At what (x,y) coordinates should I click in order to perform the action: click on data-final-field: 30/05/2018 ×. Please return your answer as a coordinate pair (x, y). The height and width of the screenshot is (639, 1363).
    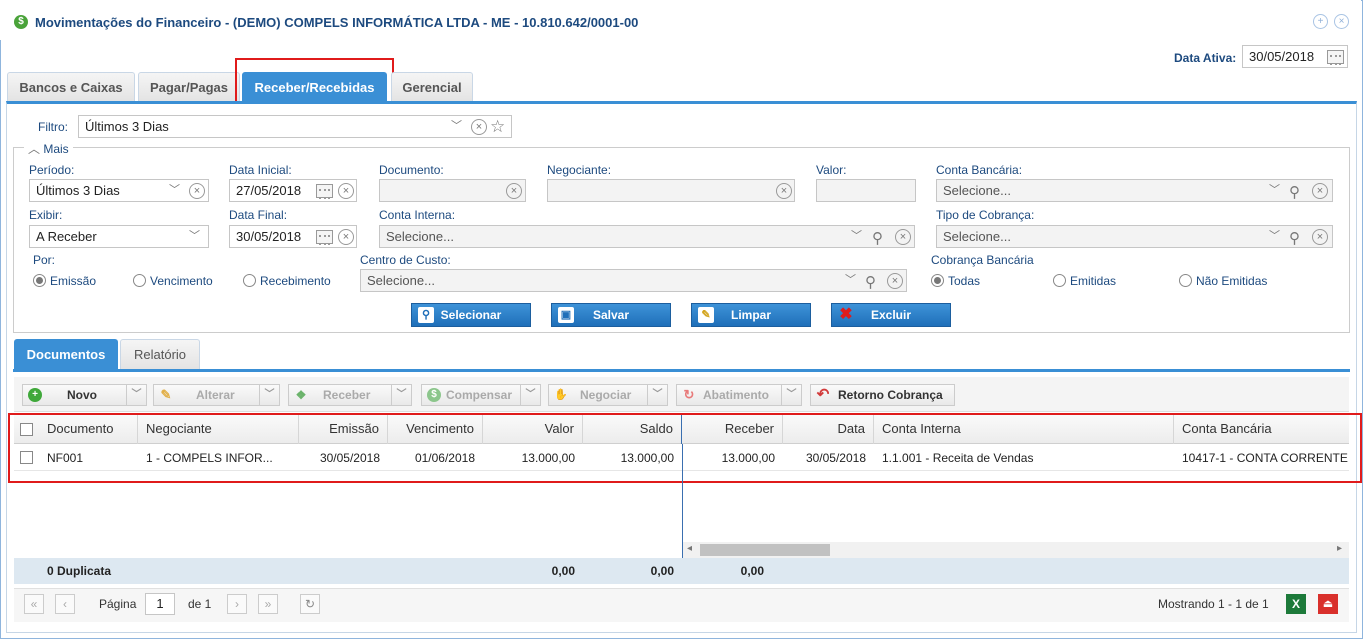
    Looking at the image, I should click on (293, 236).